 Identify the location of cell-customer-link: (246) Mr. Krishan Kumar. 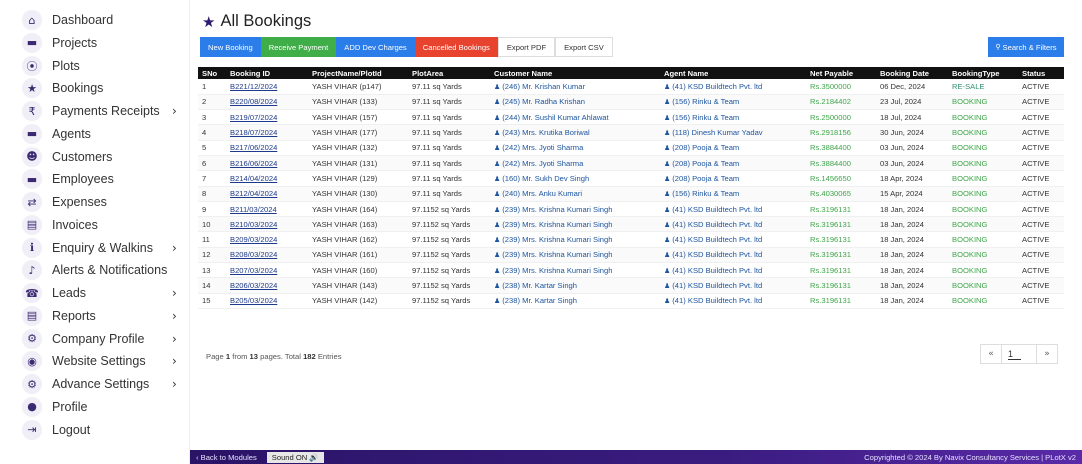
(543, 86).